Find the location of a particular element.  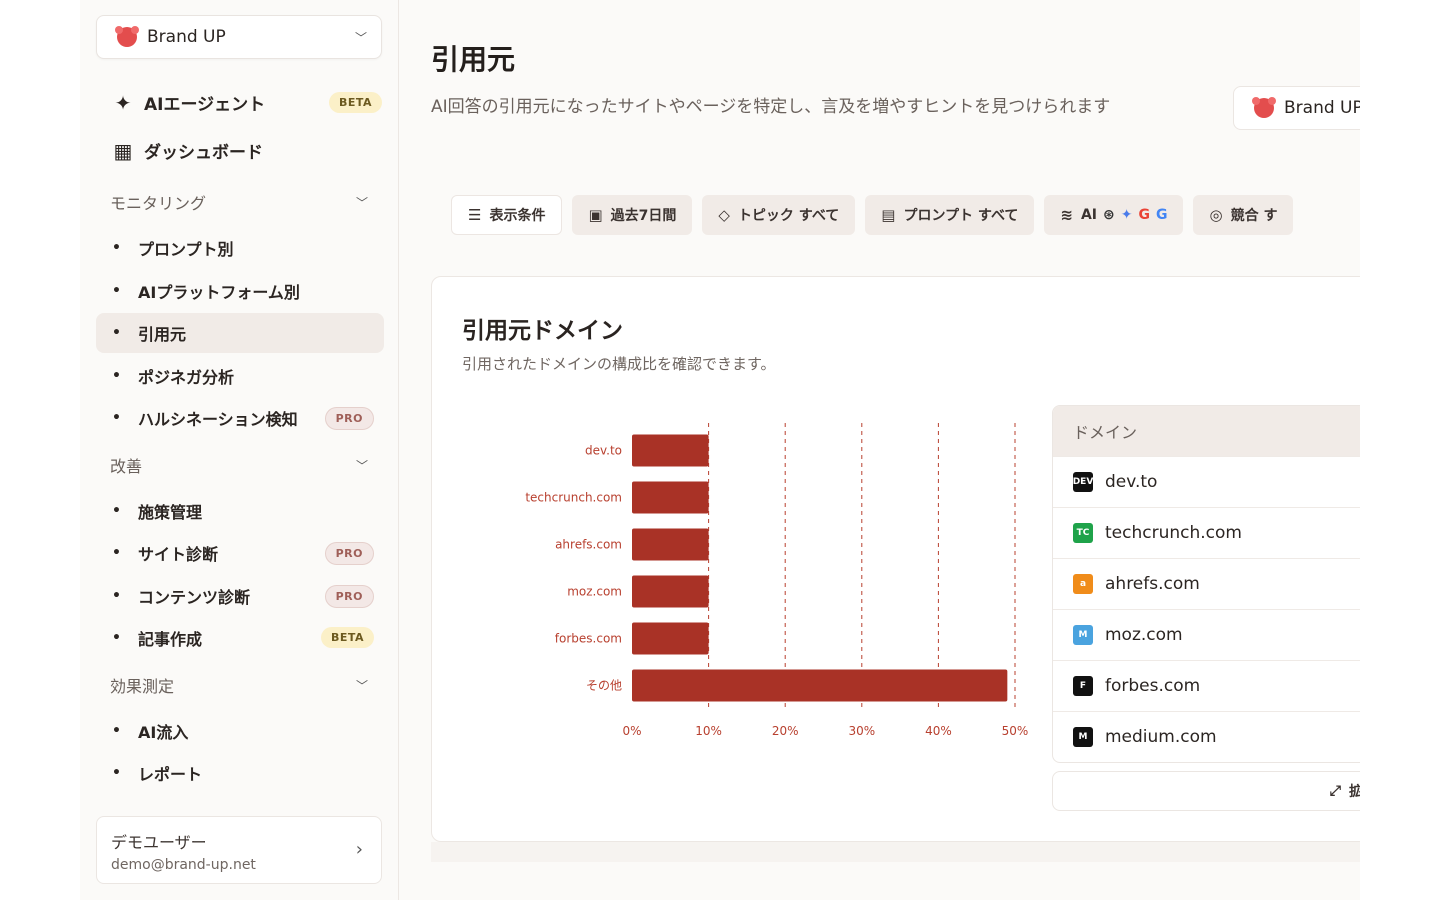

x-tick-label: 10% is located at coordinates (708, 730).